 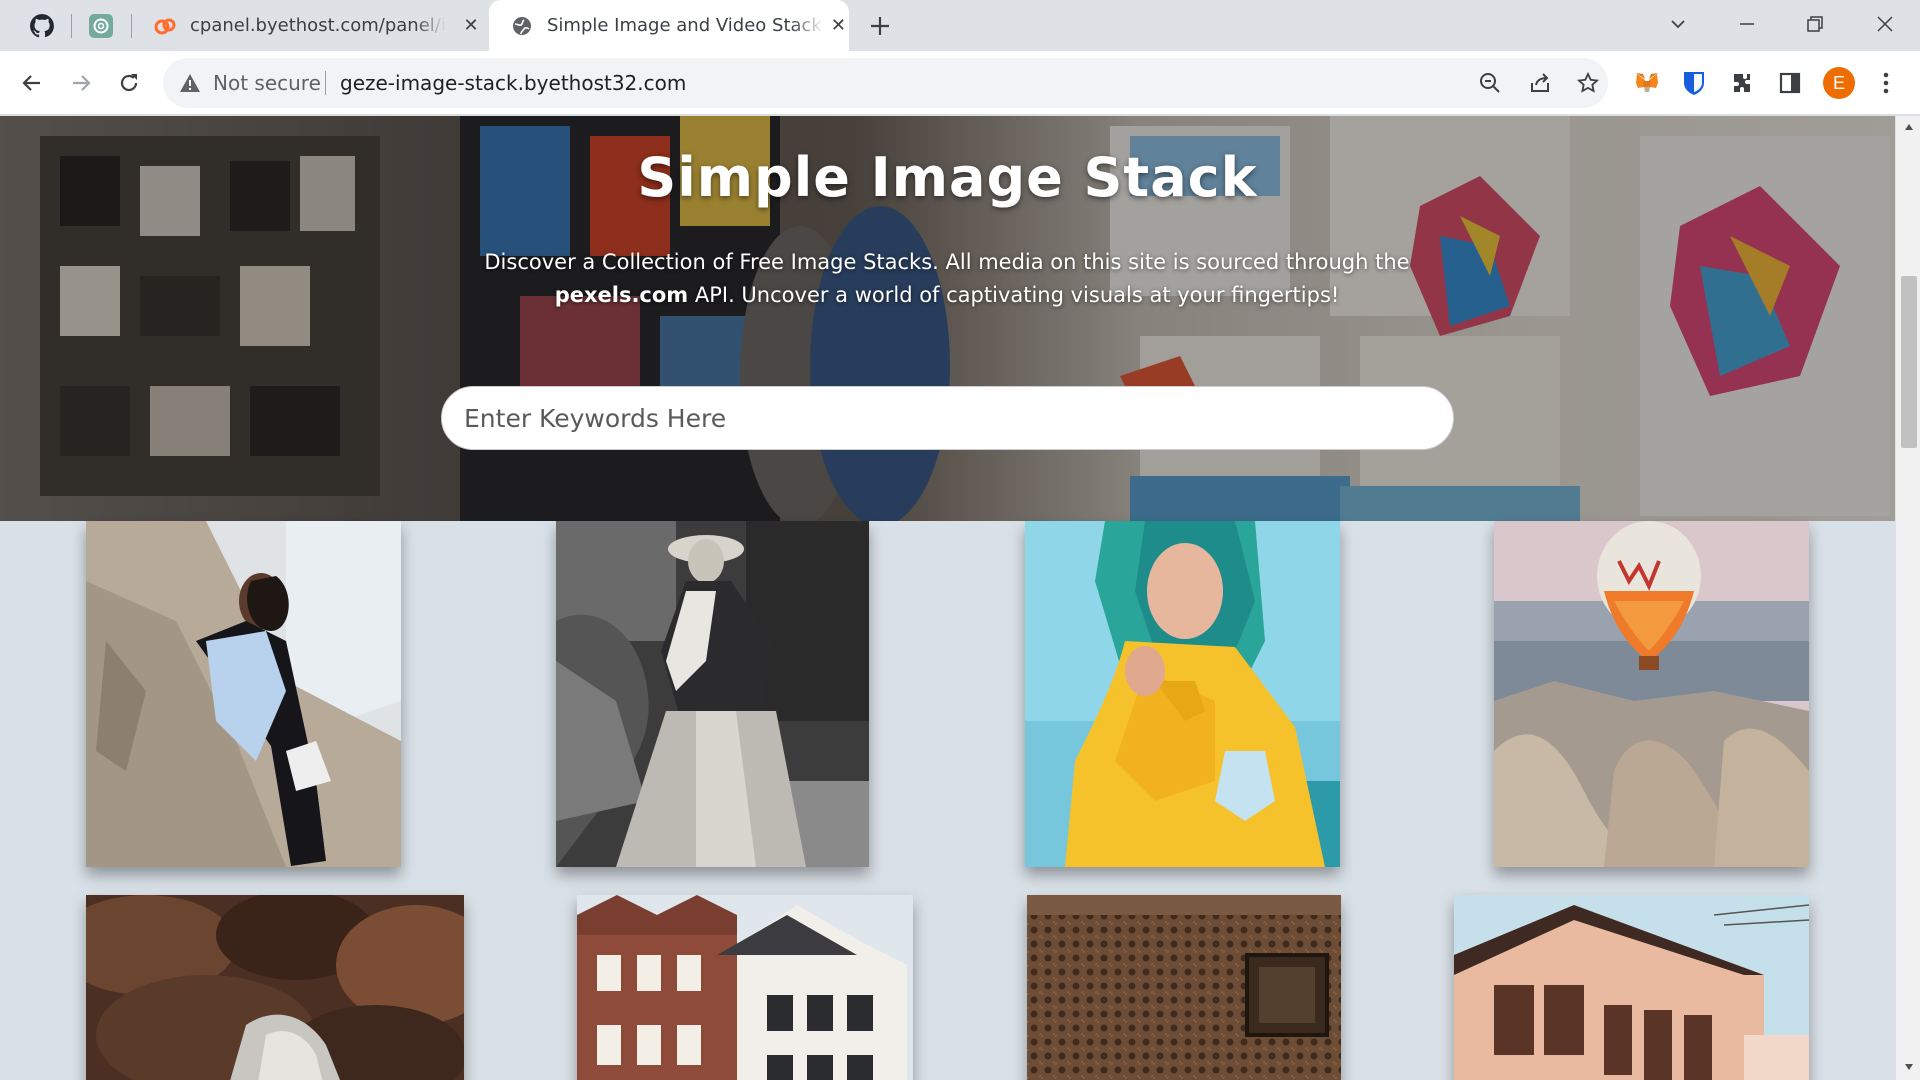 What do you see at coordinates (685, 25) in the screenshot?
I see `tab-title: Simple Image and Video Stack API` at bounding box center [685, 25].